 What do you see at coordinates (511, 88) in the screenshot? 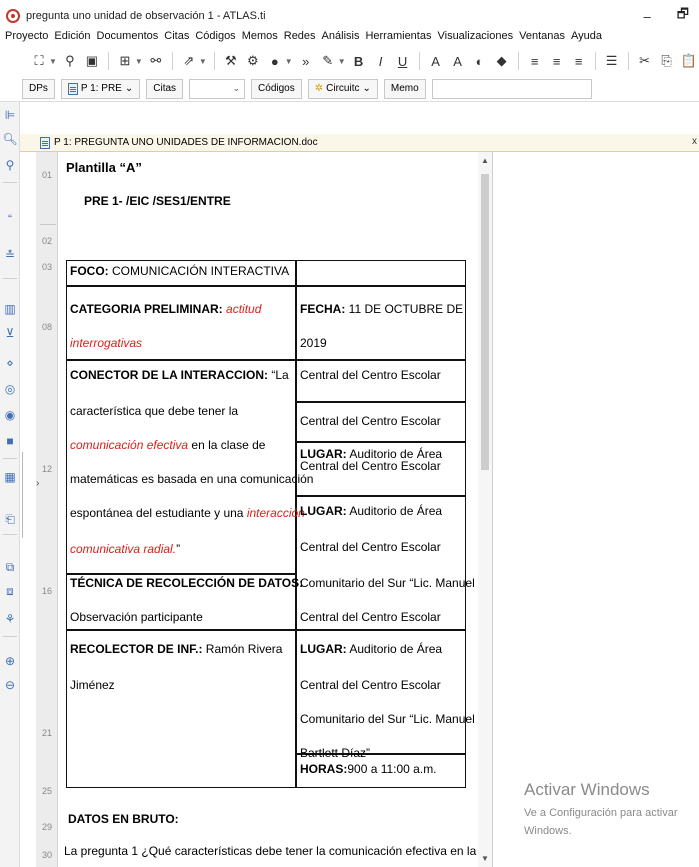
I see `memo-field` at bounding box center [511, 88].